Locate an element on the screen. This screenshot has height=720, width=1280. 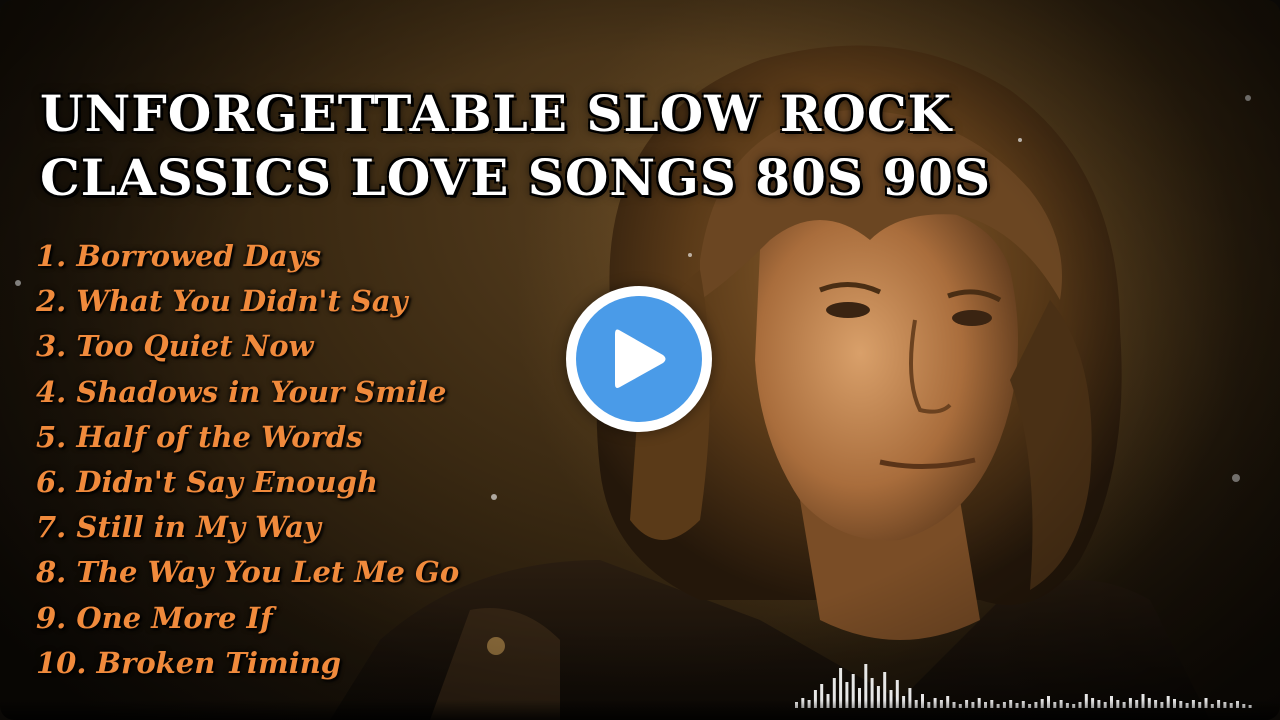
track-item: 9. One More If is located at coordinates (154, 617).